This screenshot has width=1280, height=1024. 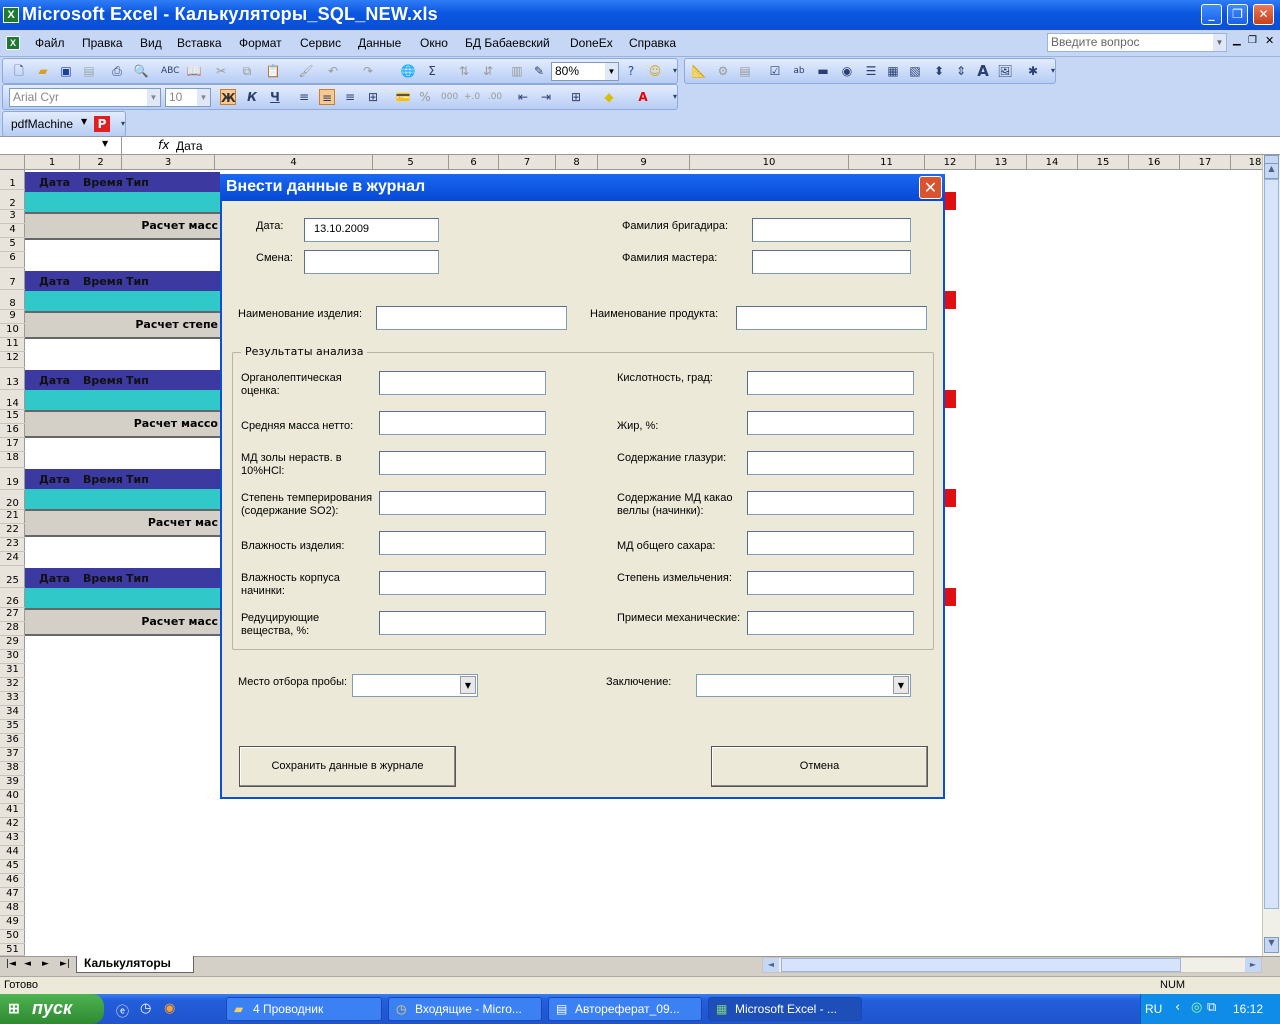 I want to click on row-header: 21, so click(x=12, y=517).